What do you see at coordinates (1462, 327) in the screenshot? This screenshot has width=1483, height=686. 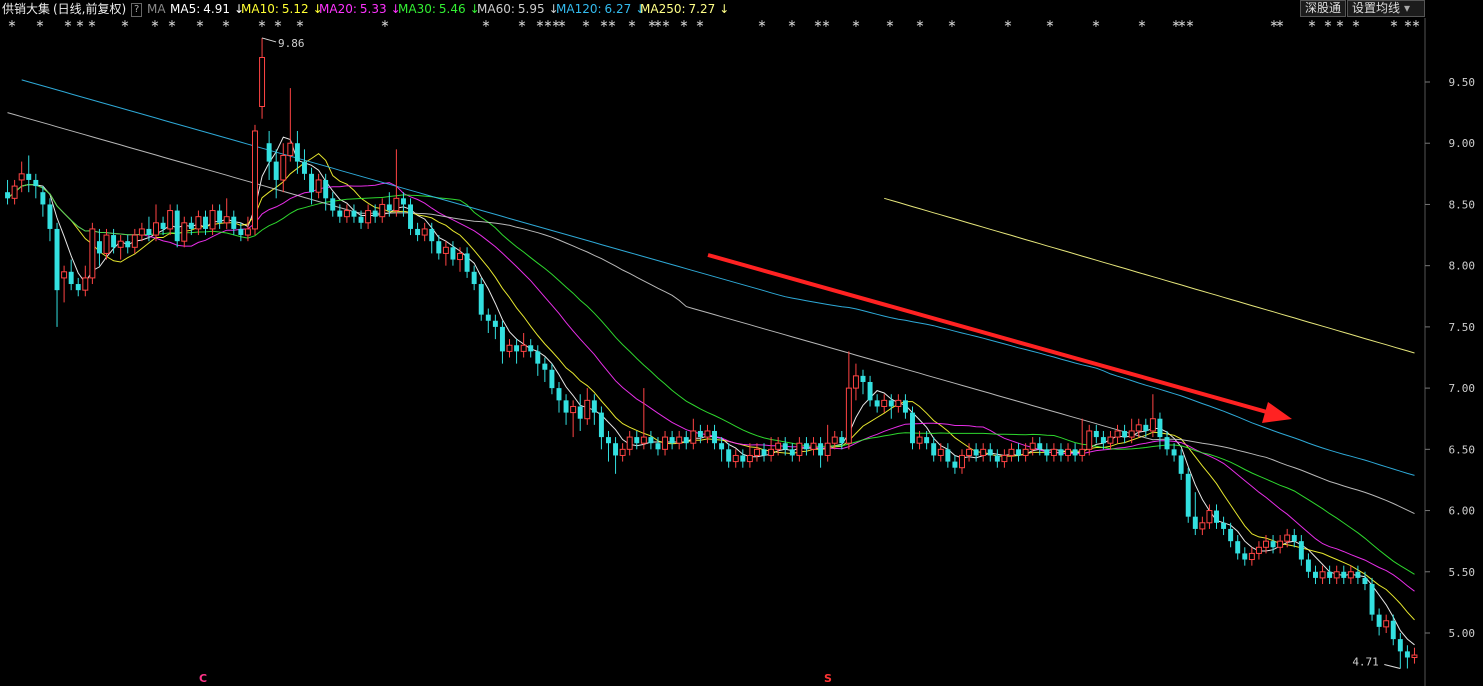 I see `y-tick-label: 7.50` at bounding box center [1462, 327].